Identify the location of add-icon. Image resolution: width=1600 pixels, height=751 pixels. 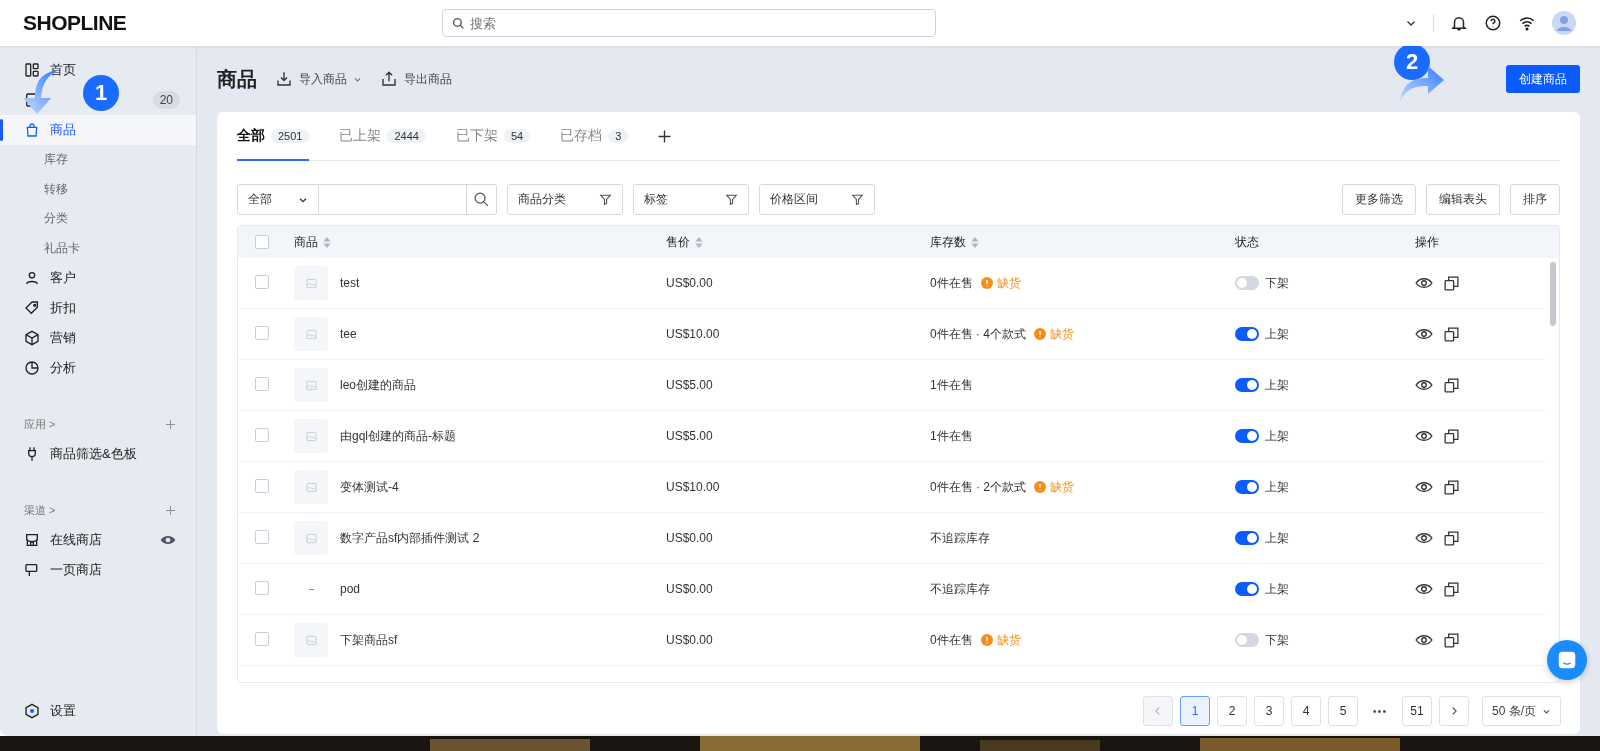
(665, 136).